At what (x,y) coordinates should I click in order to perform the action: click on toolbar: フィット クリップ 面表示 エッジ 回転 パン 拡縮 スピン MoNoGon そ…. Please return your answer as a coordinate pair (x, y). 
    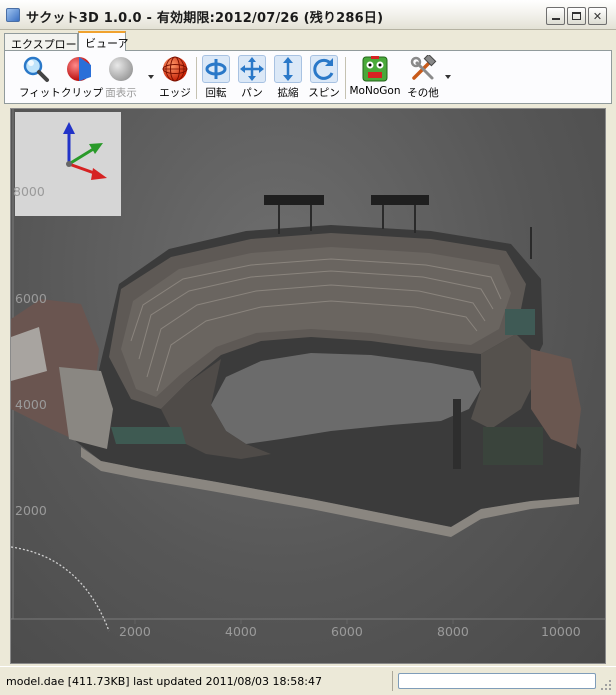
    Looking at the image, I should click on (308, 77).